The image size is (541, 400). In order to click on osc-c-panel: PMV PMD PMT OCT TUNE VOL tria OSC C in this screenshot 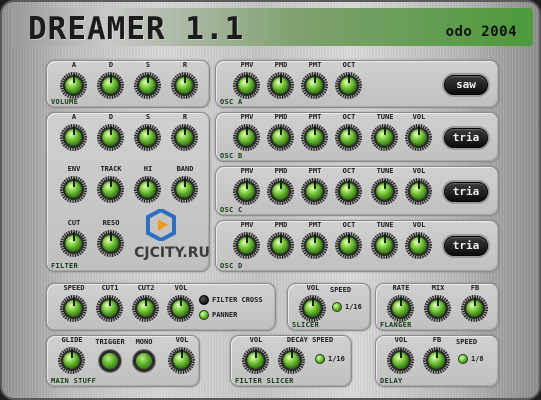, I will do `click(357, 191)`.